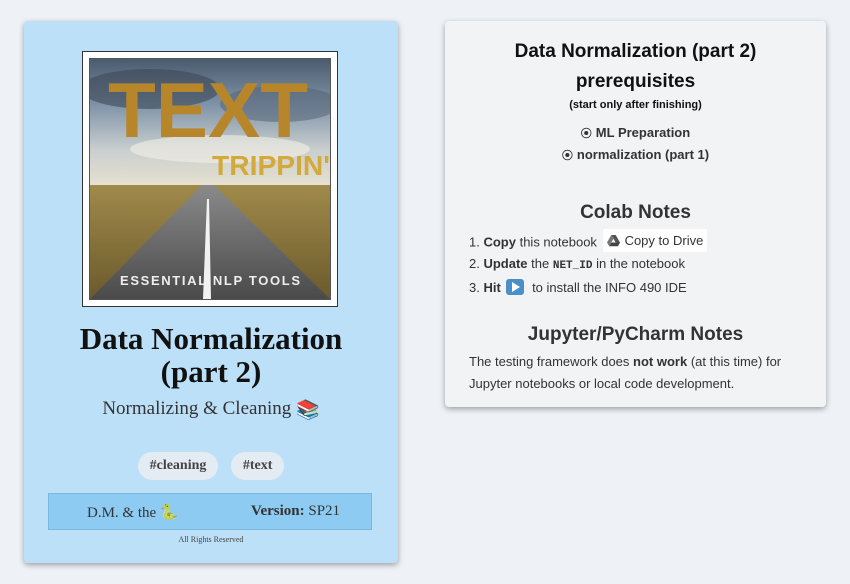 The height and width of the screenshot is (584, 850). Describe the element at coordinates (278, 511) in the screenshot. I see `version-label: Version:` at that location.